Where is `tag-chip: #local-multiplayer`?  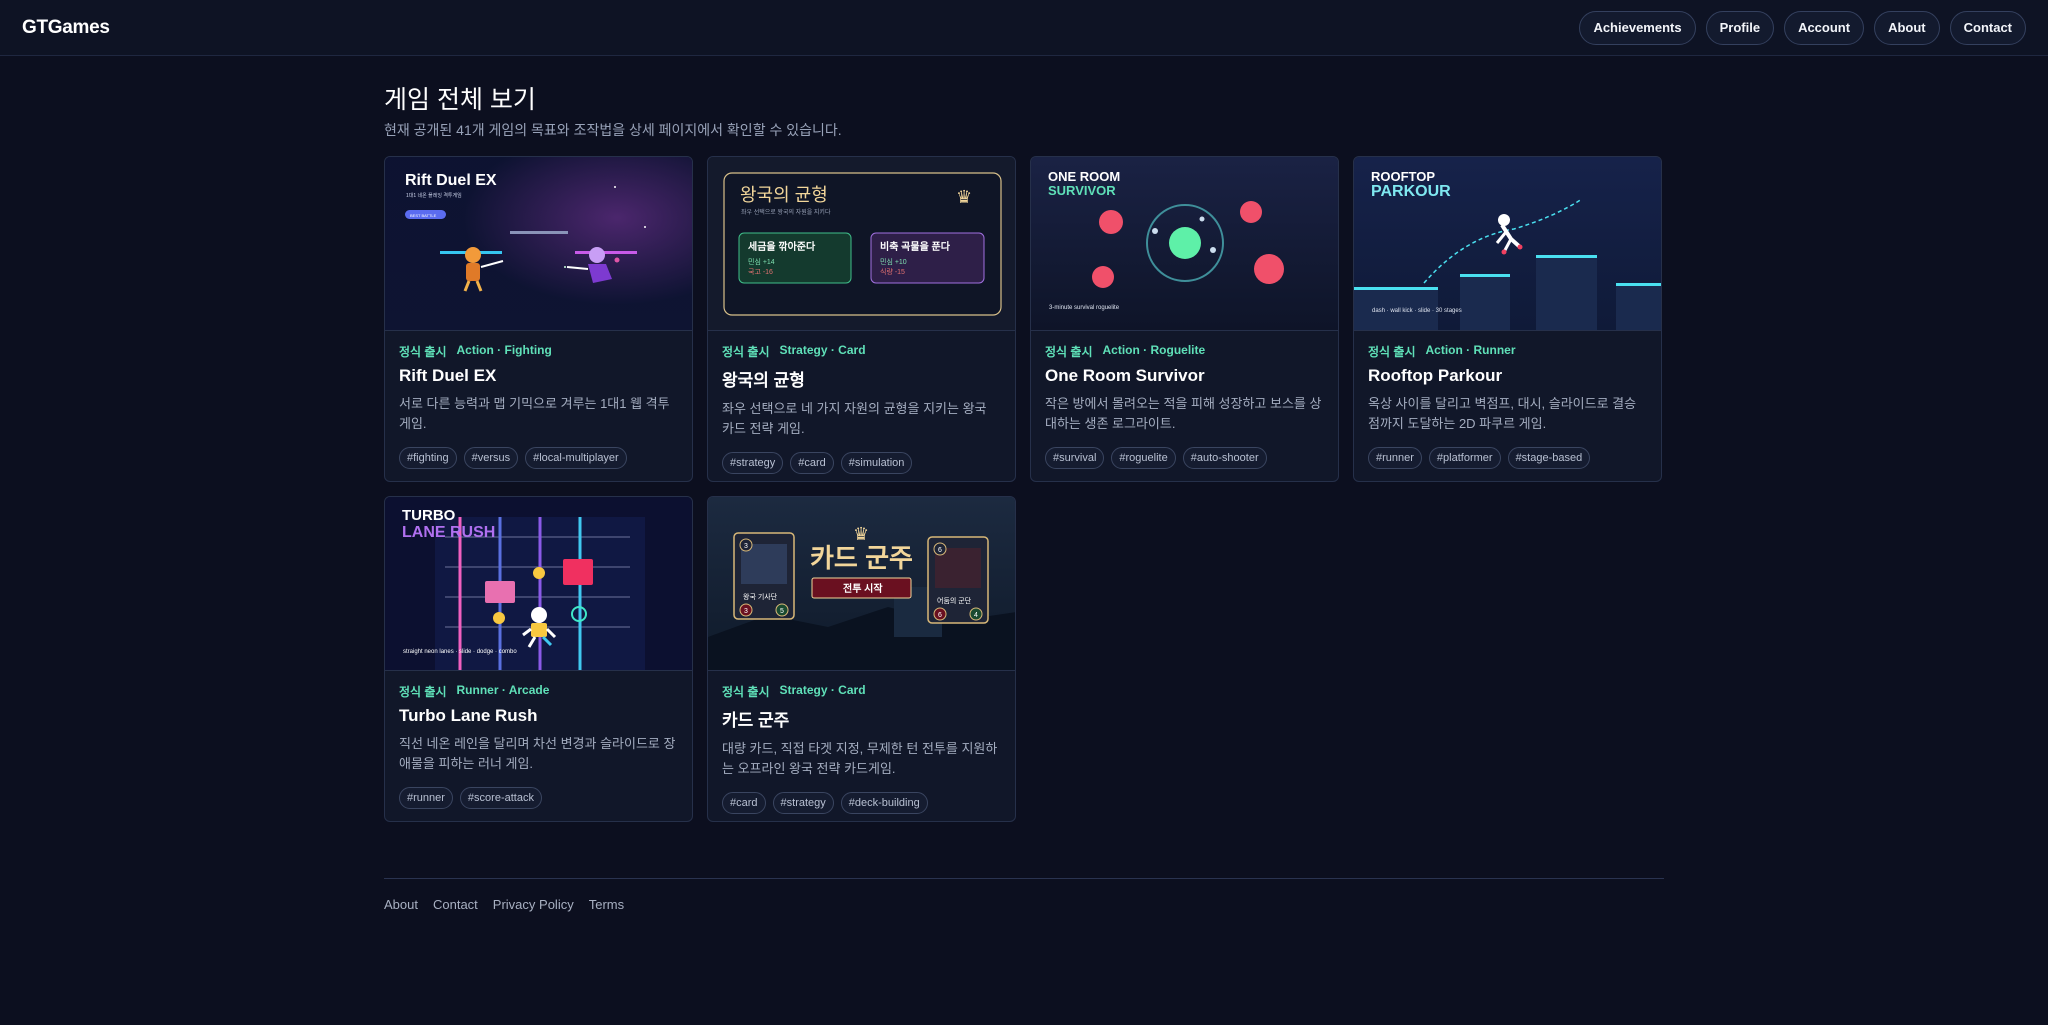
tag-chip: #local-multiplayer is located at coordinates (576, 458).